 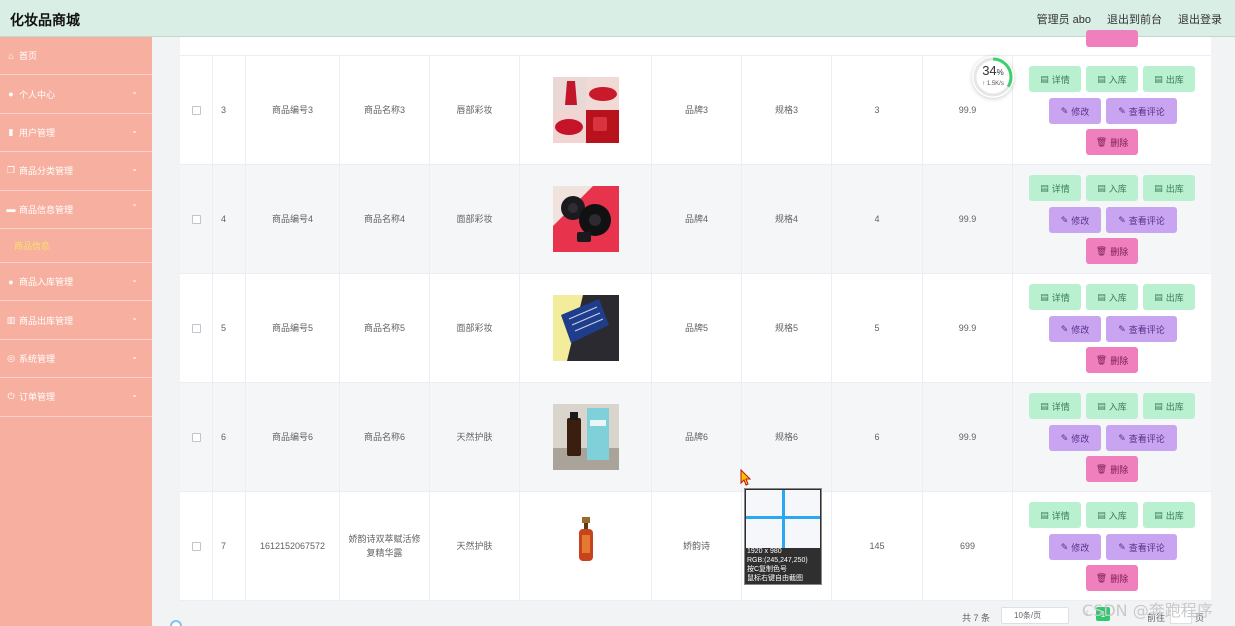 What do you see at coordinates (46, 282) in the screenshot?
I see `sidebar-item-label: 商品入库管理` at bounding box center [46, 282].